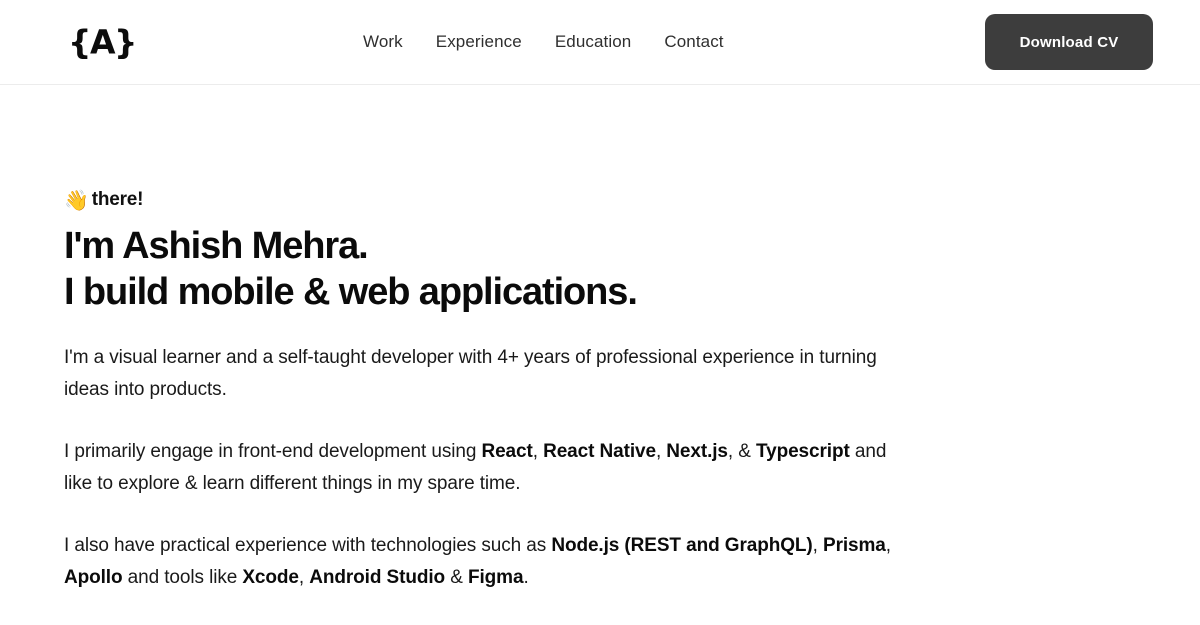 The image size is (1200, 625). Describe the element at coordinates (854, 545) in the screenshot. I see `emphasis-text: Prisma` at that location.